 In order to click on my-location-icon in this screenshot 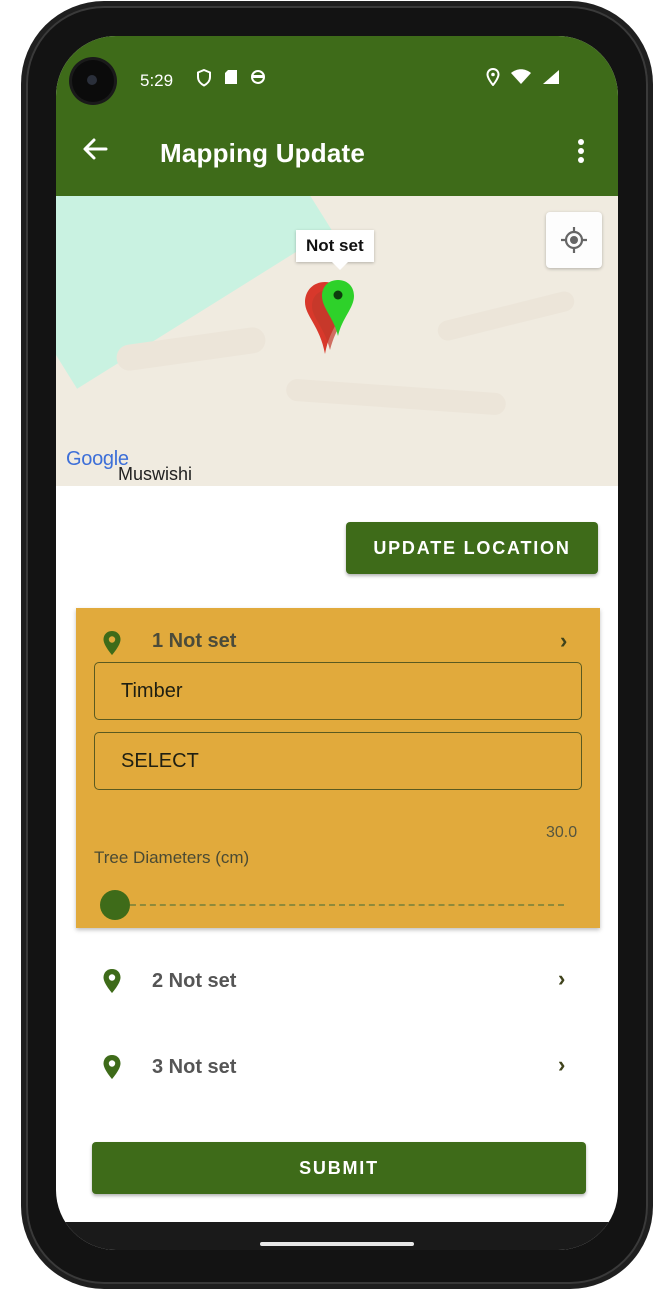, I will do `click(574, 240)`.